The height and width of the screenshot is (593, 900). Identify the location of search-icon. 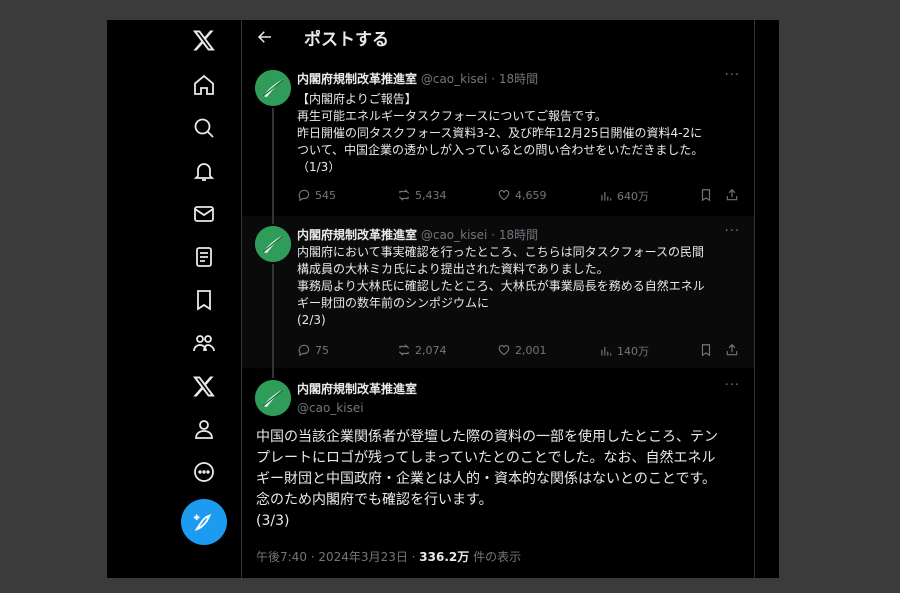
(204, 128).